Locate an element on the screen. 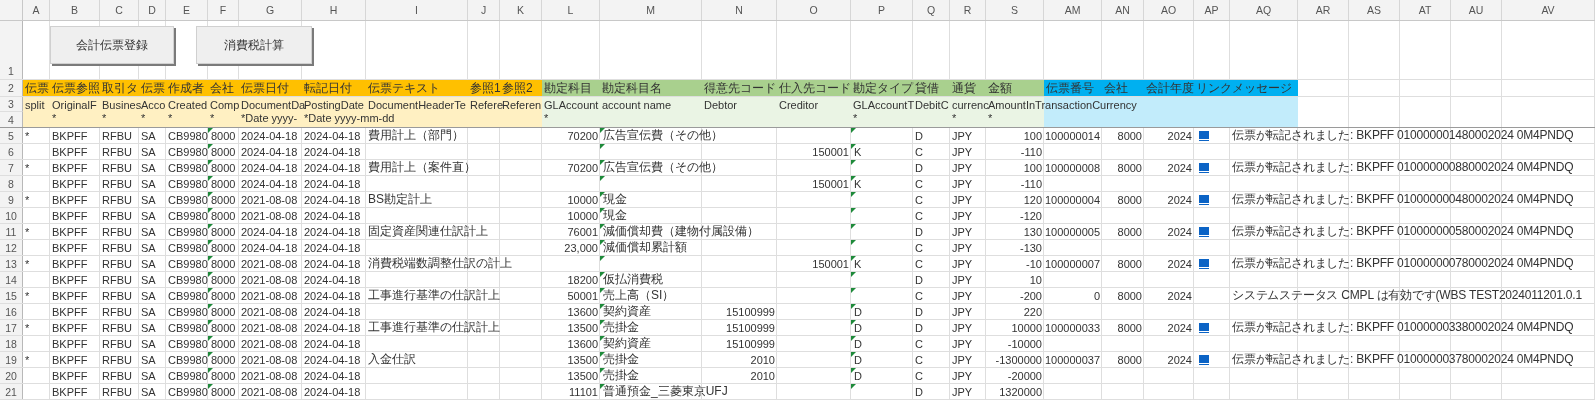  cell-text: C is located at coordinates (919, 199).